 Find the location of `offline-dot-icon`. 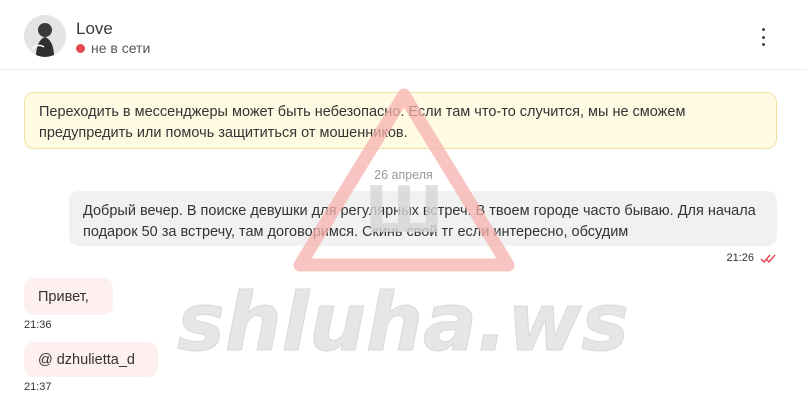

offline-dot-icon is located at coordinates (80, 48).